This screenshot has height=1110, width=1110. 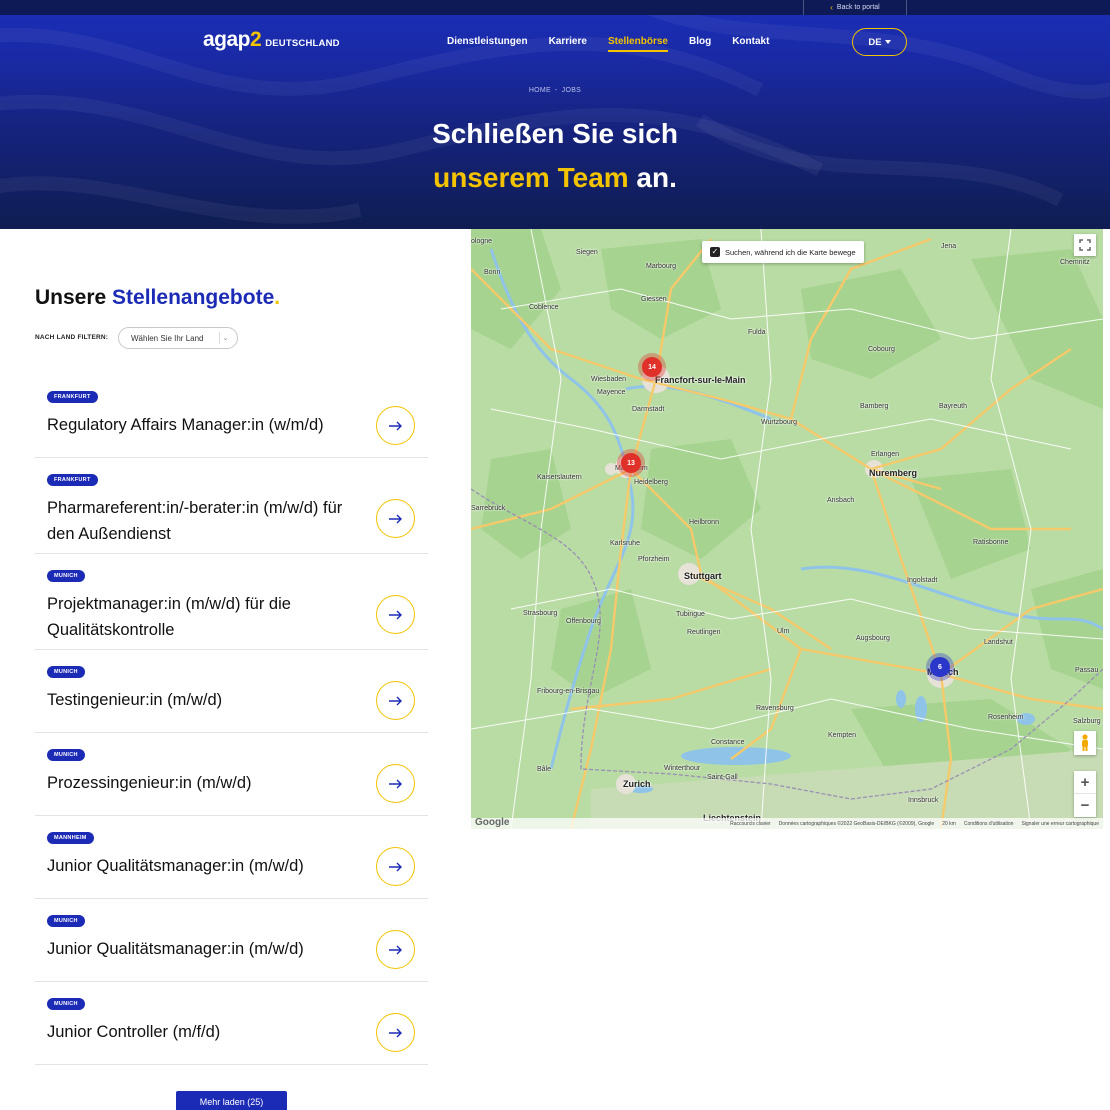 I want to click on map-label-passau: Passau, so click(x=1087, y=670).